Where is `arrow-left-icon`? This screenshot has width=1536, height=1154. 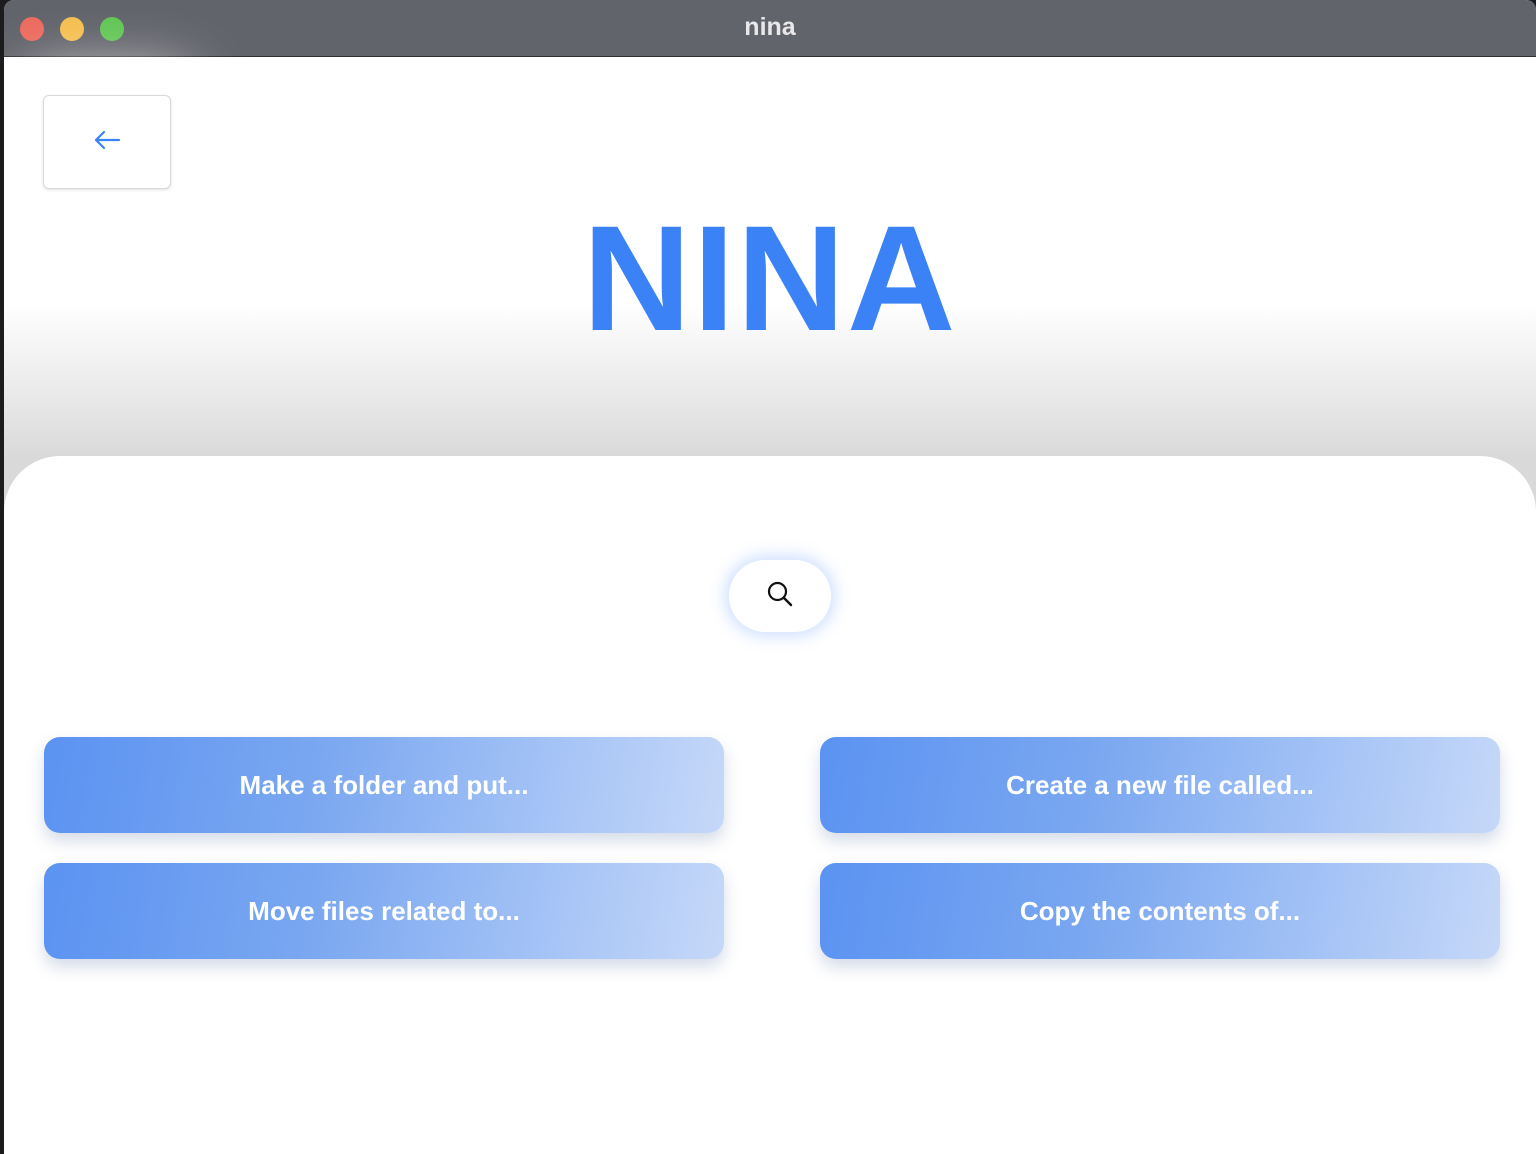 arrow-left-icon is located at coordinates (107, 142).